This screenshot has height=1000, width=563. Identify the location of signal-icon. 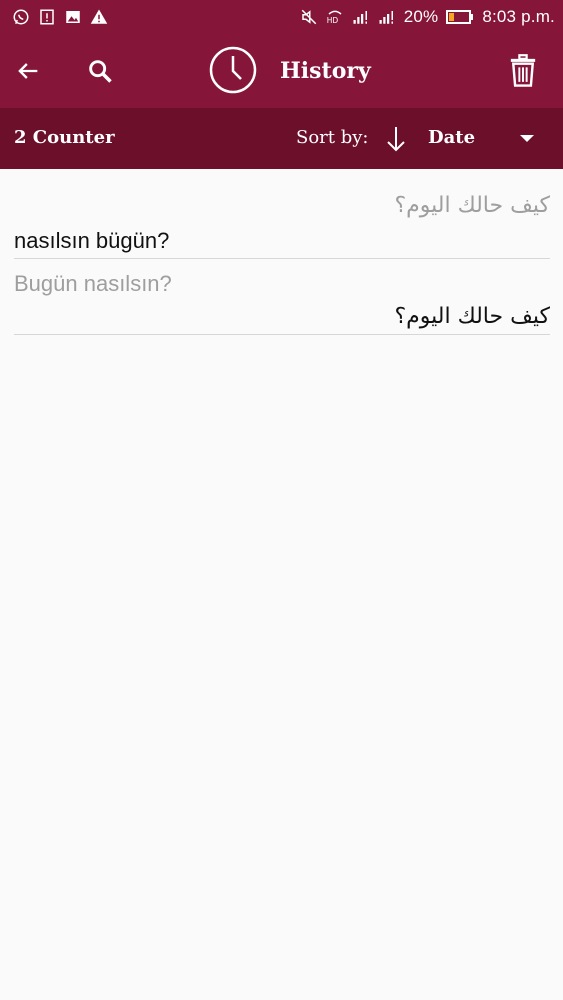
(361, 17).